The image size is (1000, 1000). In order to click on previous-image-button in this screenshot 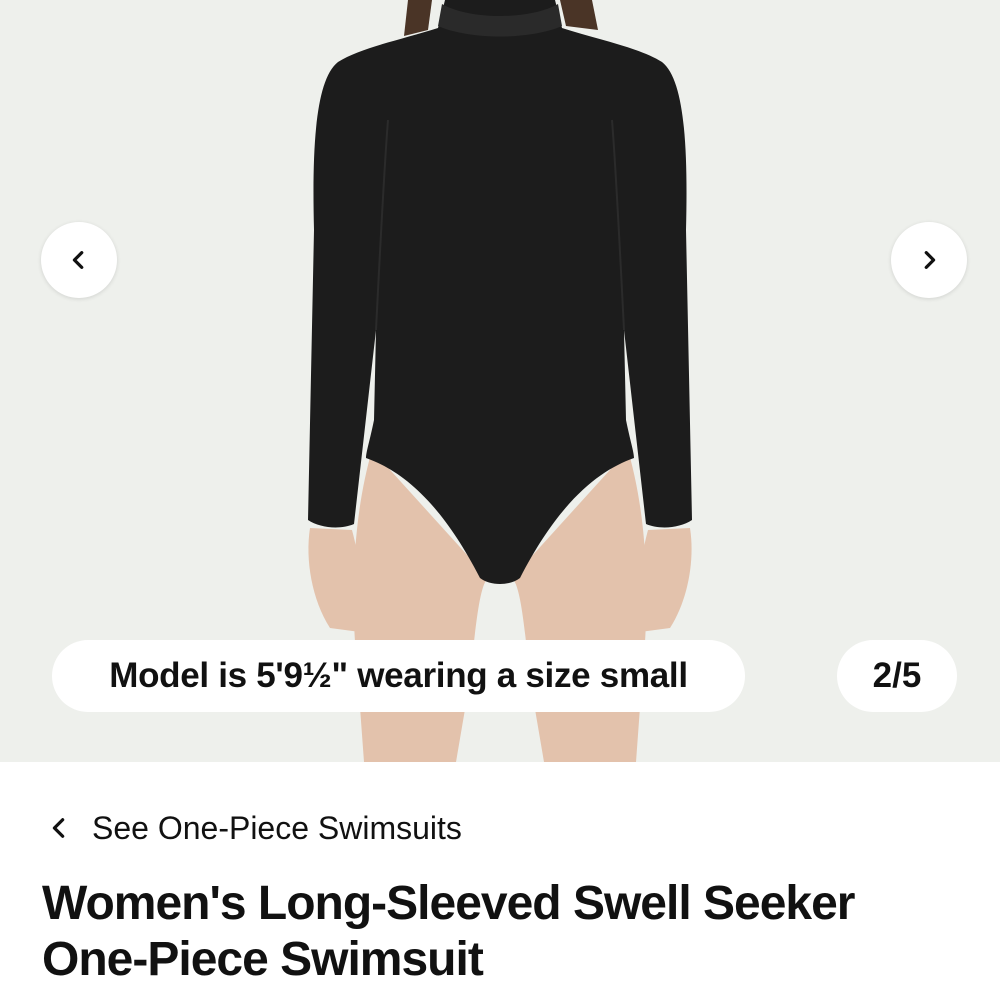, I will do `click(79, 260)`.